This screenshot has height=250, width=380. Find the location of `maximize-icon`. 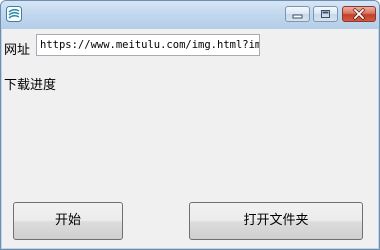

maximize-icon is located at coordinates (325, 14).